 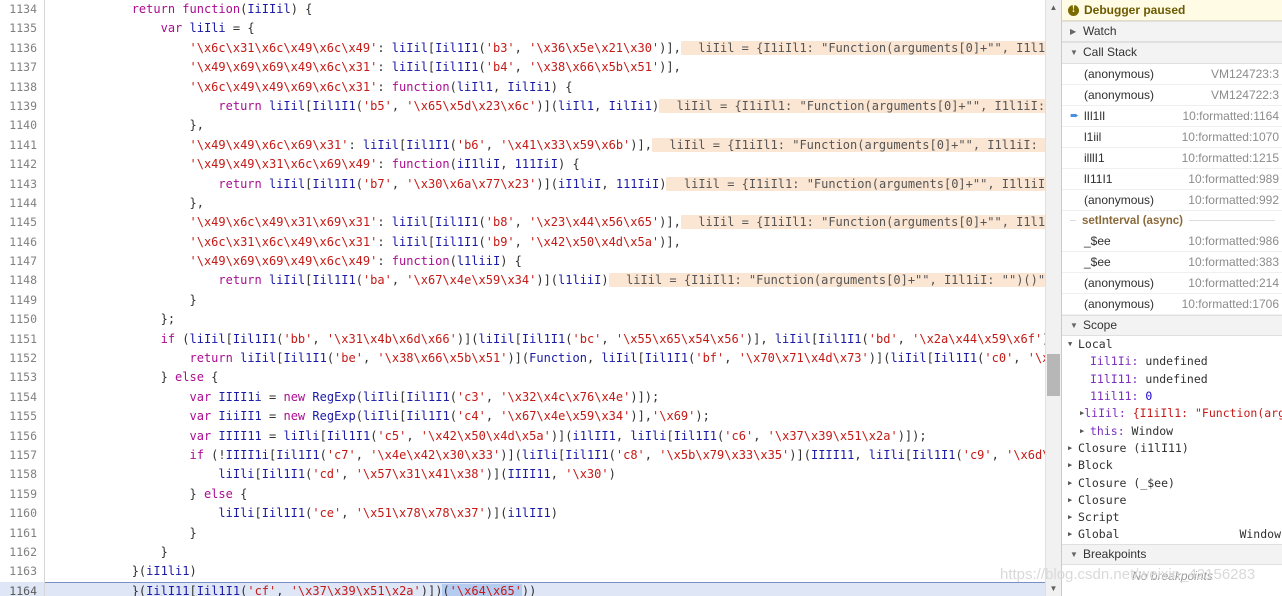 What do you see at coordinates (22, 358) in the screenshot?
I see `line-number: 1152` at bounding box center [22, 358].